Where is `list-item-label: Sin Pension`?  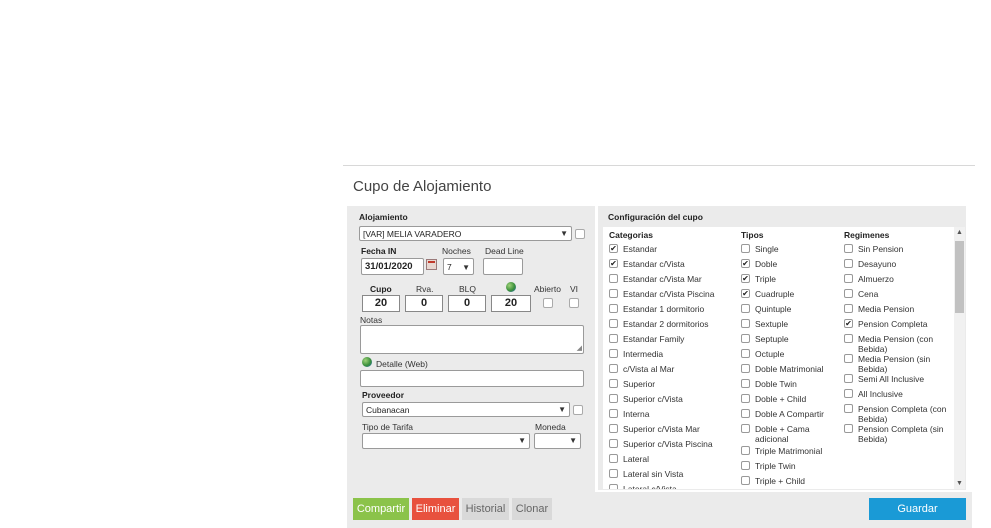
list-item-label: Sin Pension is located at coordinates (881, 249).